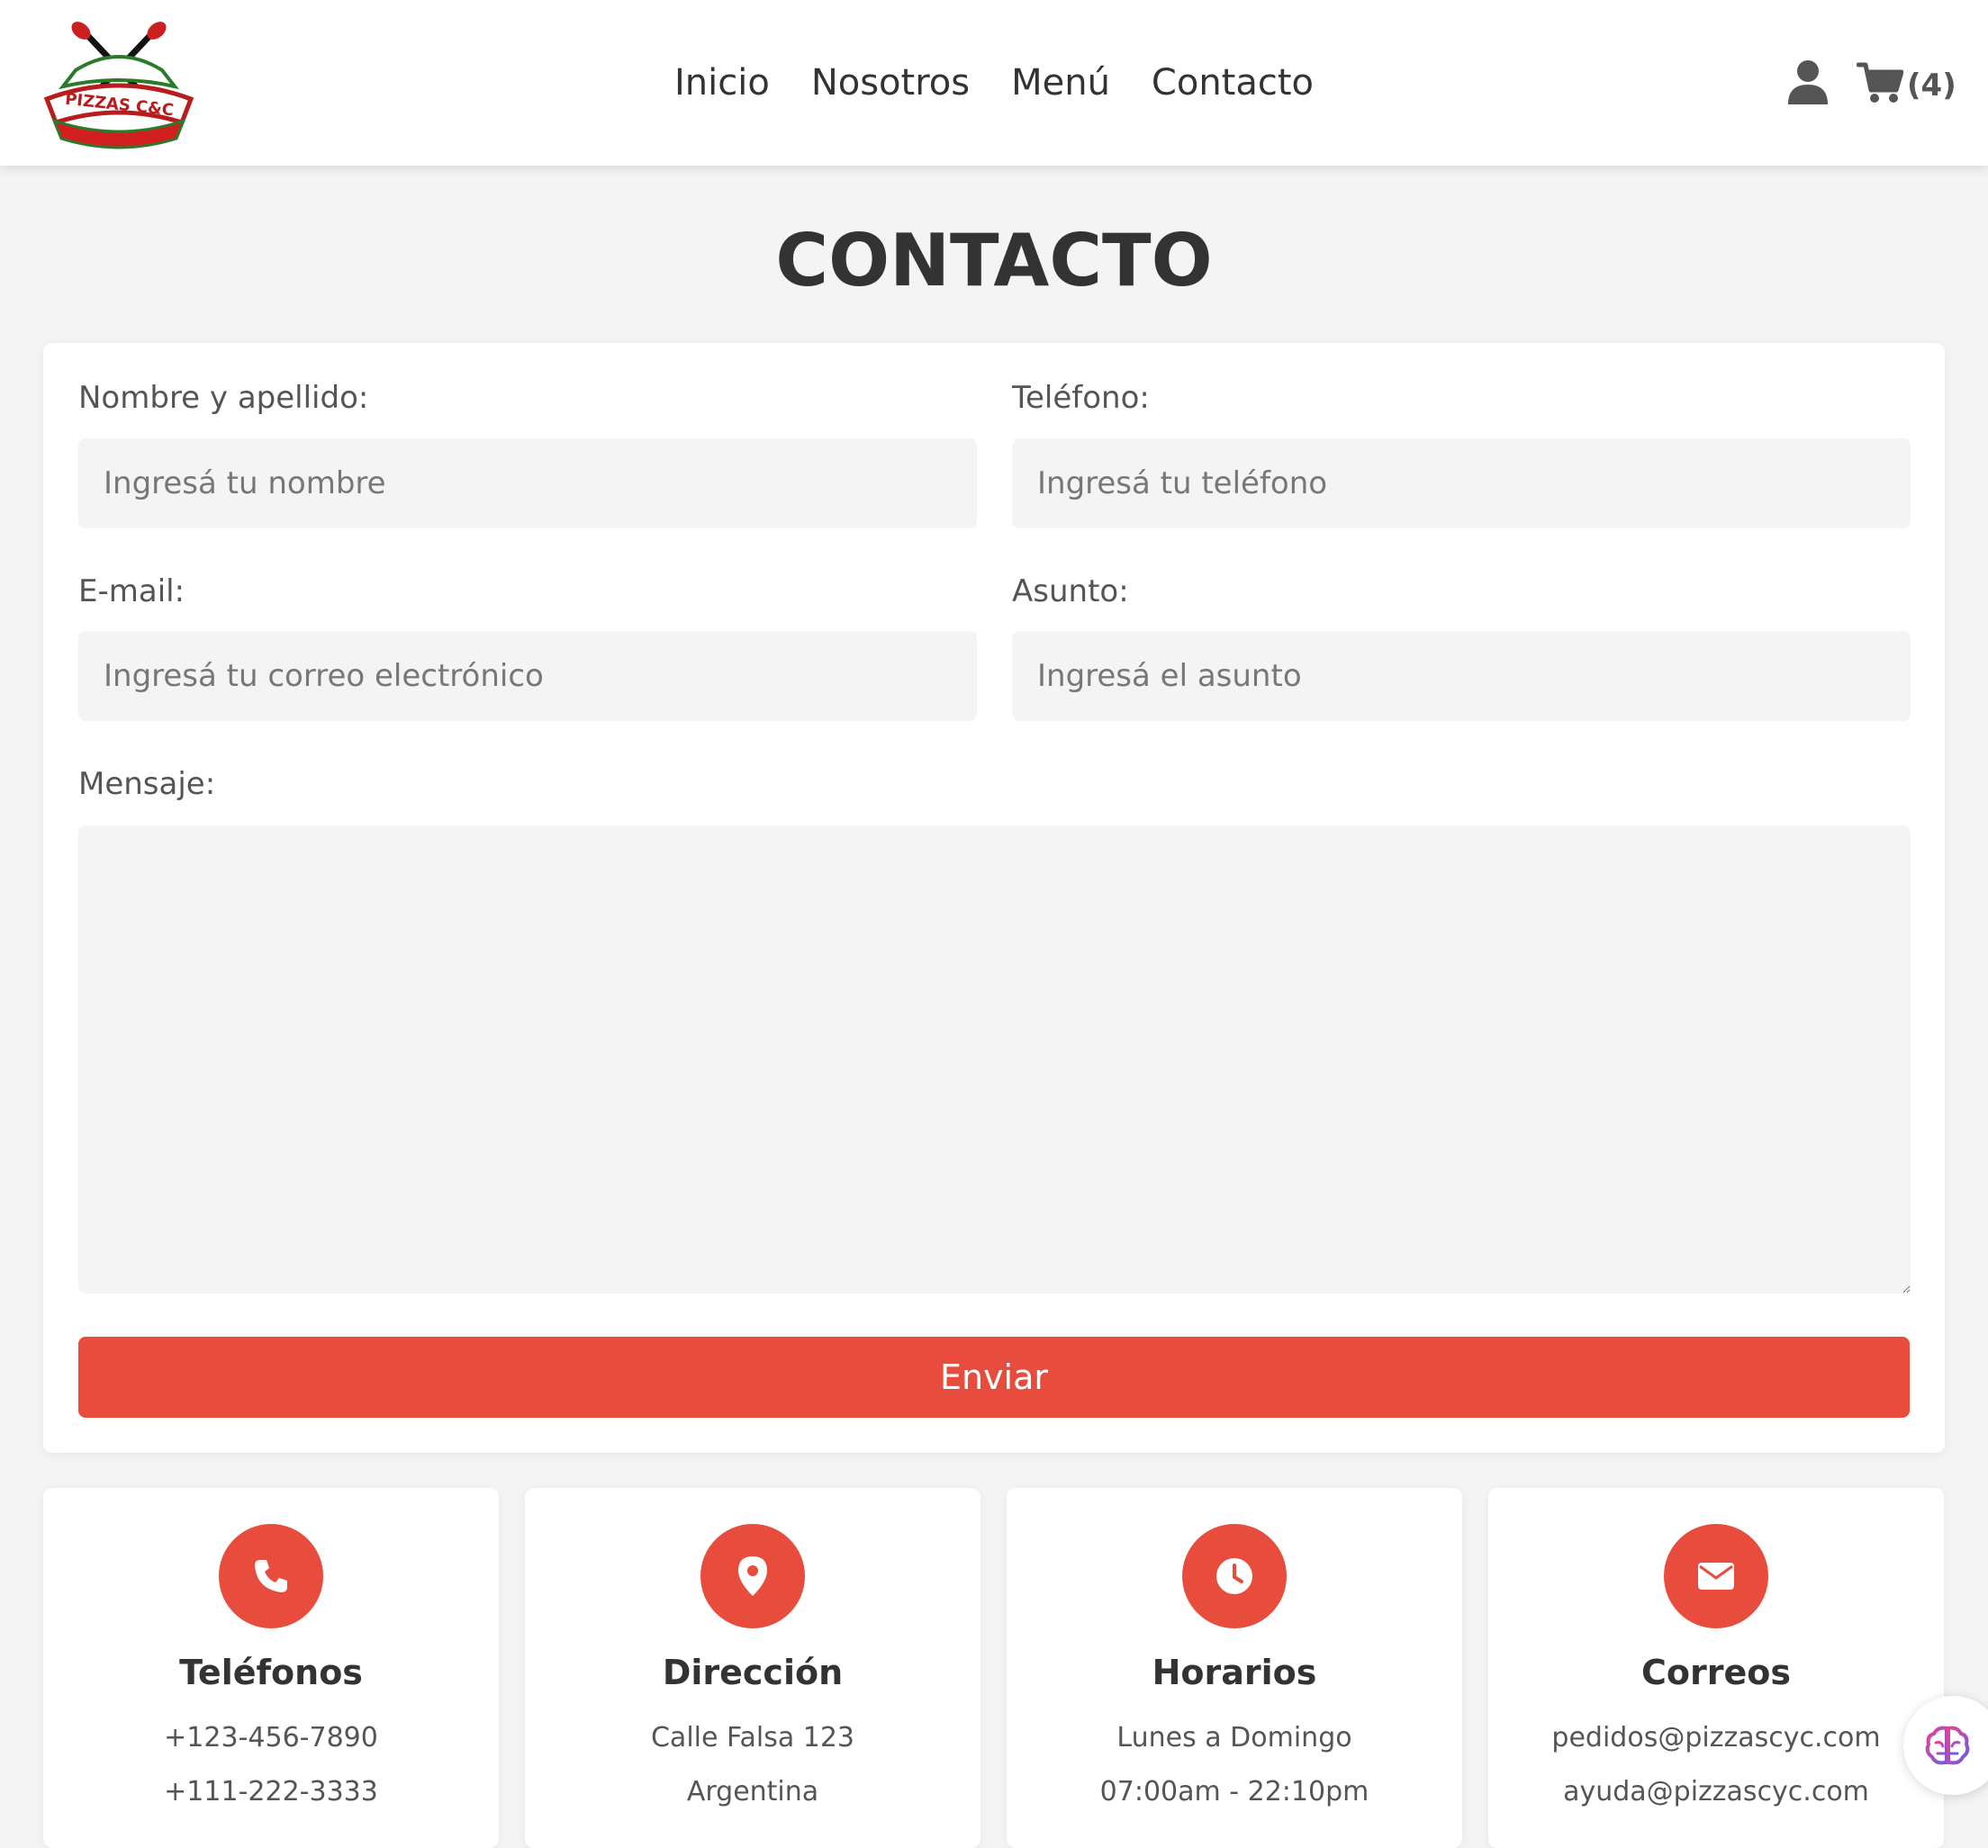 The height and width of the screenshot is (1848, 1988). I want to click on cart-count: (4), so click(1931, 86).